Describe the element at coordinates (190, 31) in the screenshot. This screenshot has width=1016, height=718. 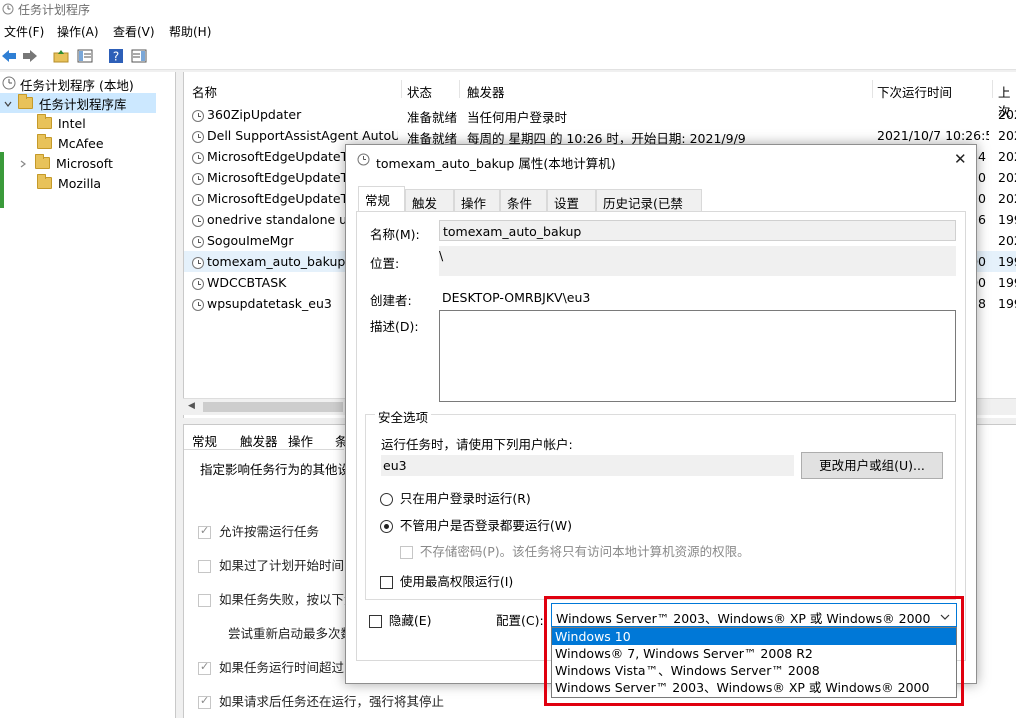
I see `menu-help: 帮助(H)` at that location.